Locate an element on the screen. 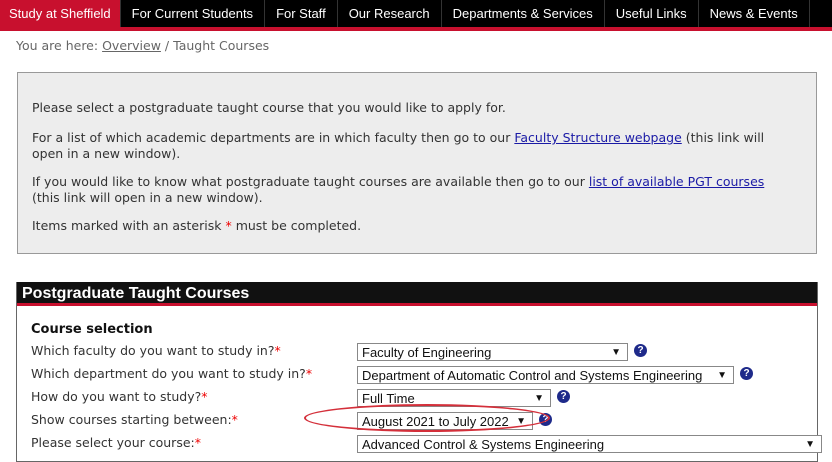 This screenshot has width=832, height=462. info-pgt-text-end: (this link will open in a new window). is located at coordinates (147, 197).